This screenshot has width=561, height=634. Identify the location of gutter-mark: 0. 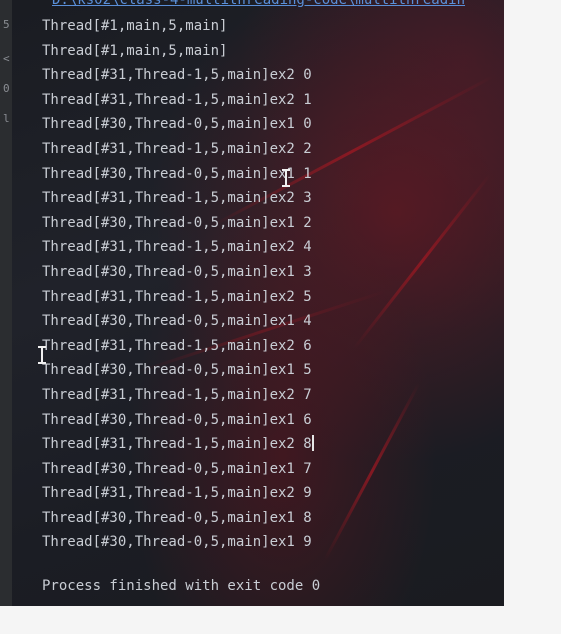
(6, 88).